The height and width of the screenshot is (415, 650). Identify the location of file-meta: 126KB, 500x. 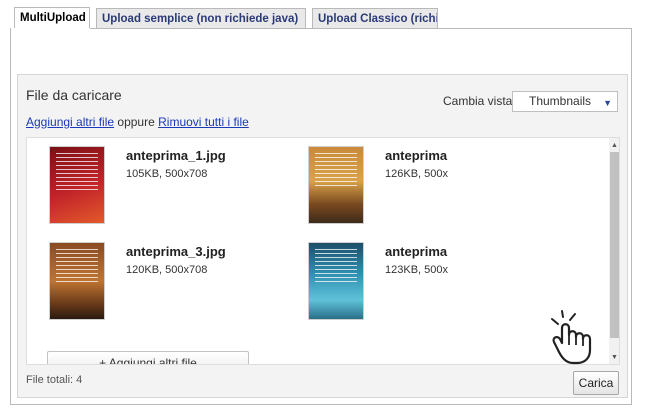
(416, 174).